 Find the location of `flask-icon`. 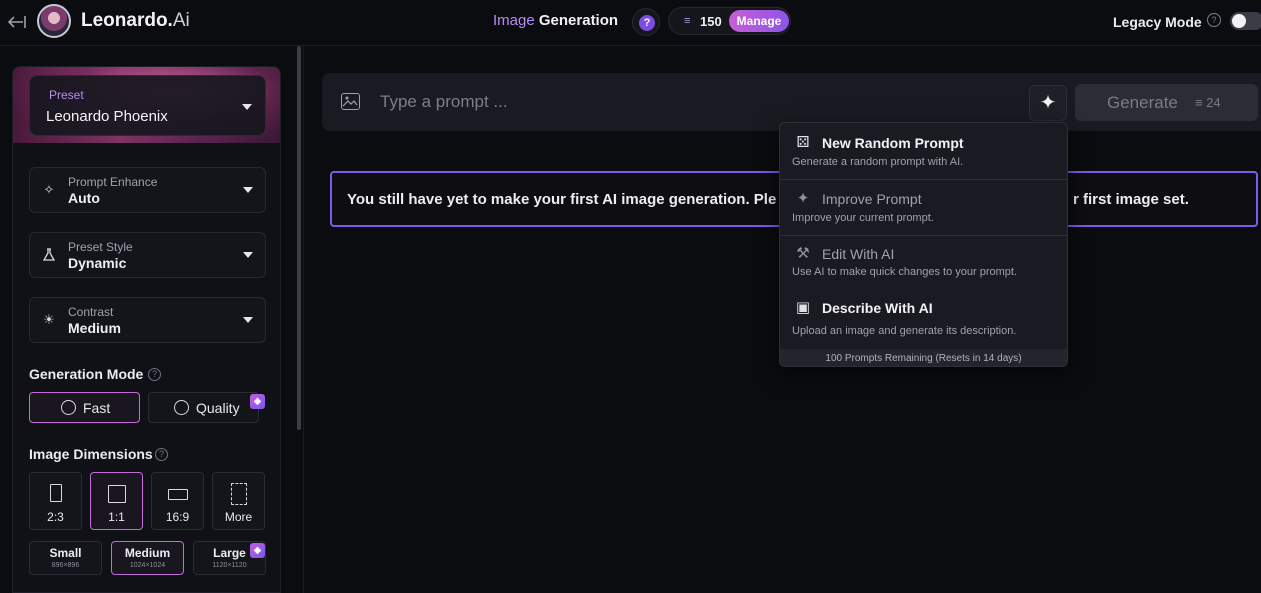

flask-icon is located at coordinates (49, 255).